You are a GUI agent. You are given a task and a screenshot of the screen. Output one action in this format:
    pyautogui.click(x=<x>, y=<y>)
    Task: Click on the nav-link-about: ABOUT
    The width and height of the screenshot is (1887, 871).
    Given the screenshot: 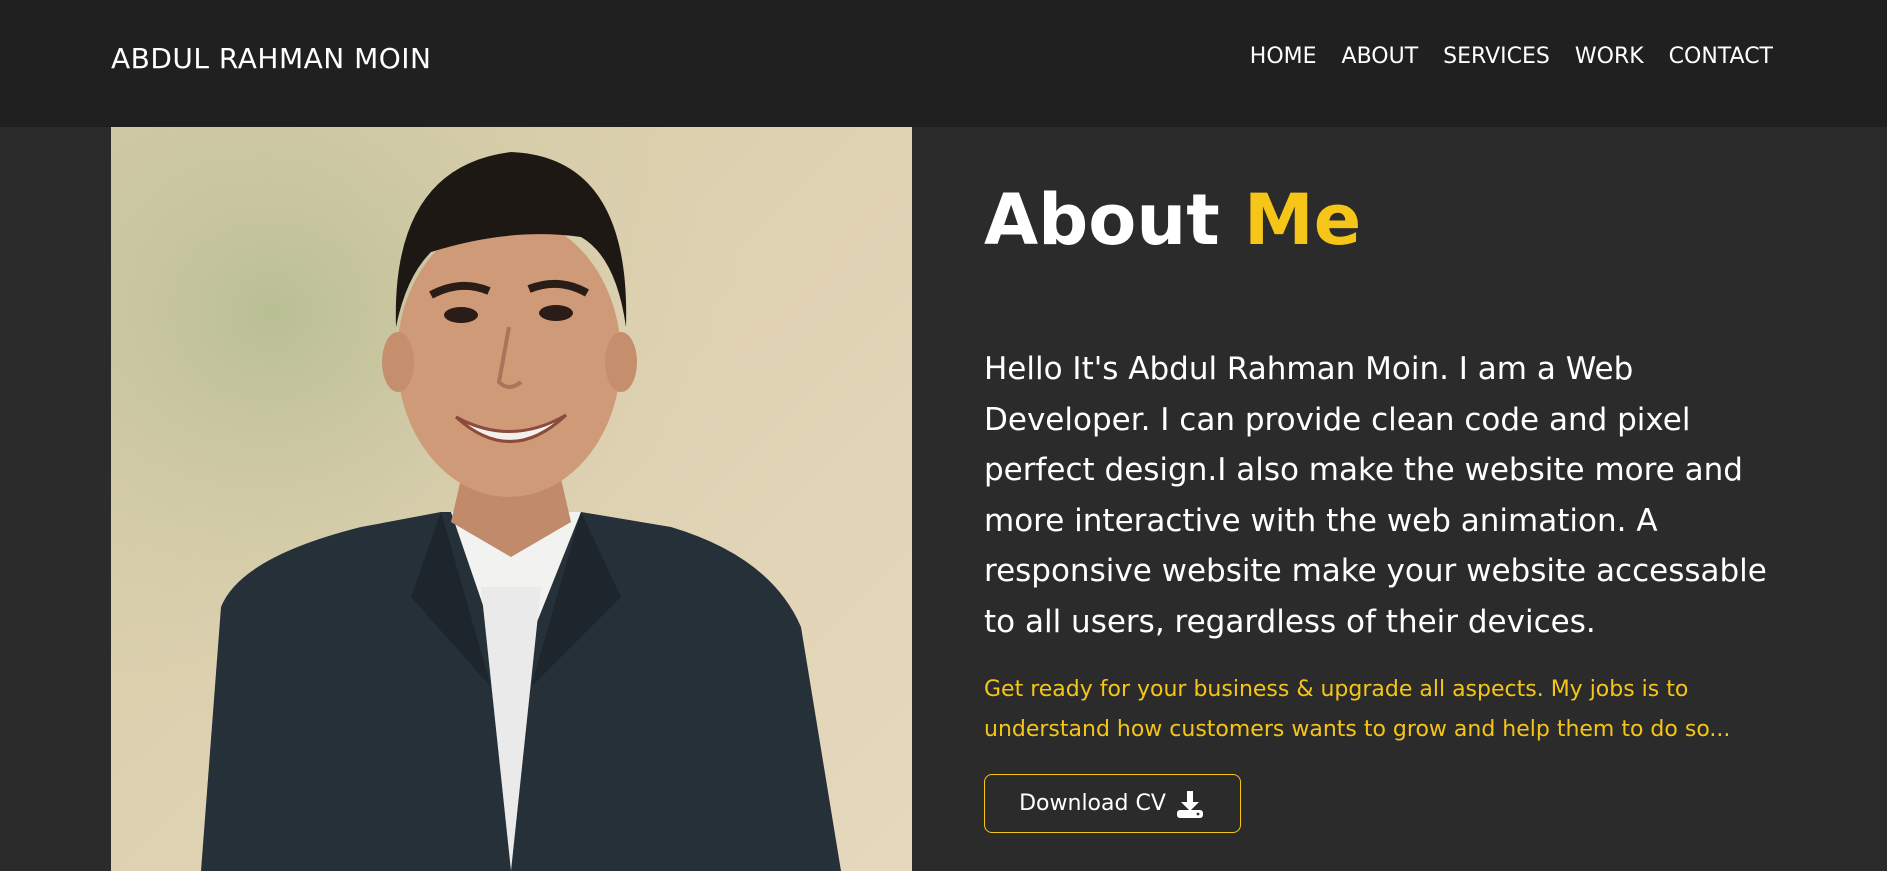 What is the action you would take?
    pyautogui.click(x=1380, y=56)
    